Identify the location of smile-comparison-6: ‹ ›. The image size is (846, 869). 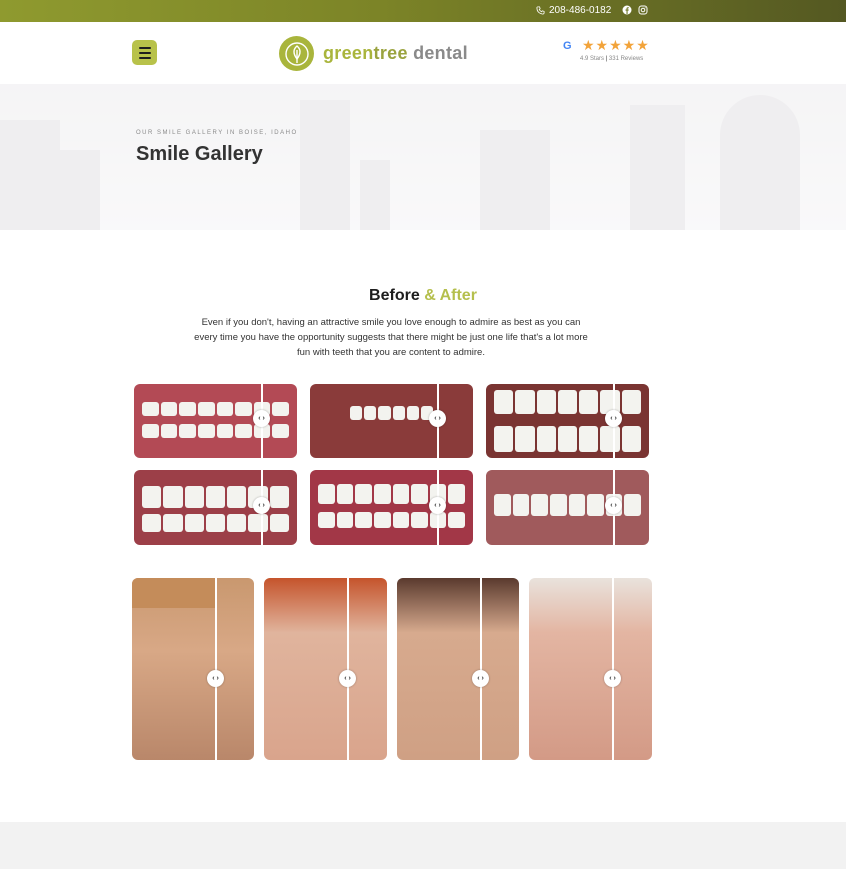
(567, 507).